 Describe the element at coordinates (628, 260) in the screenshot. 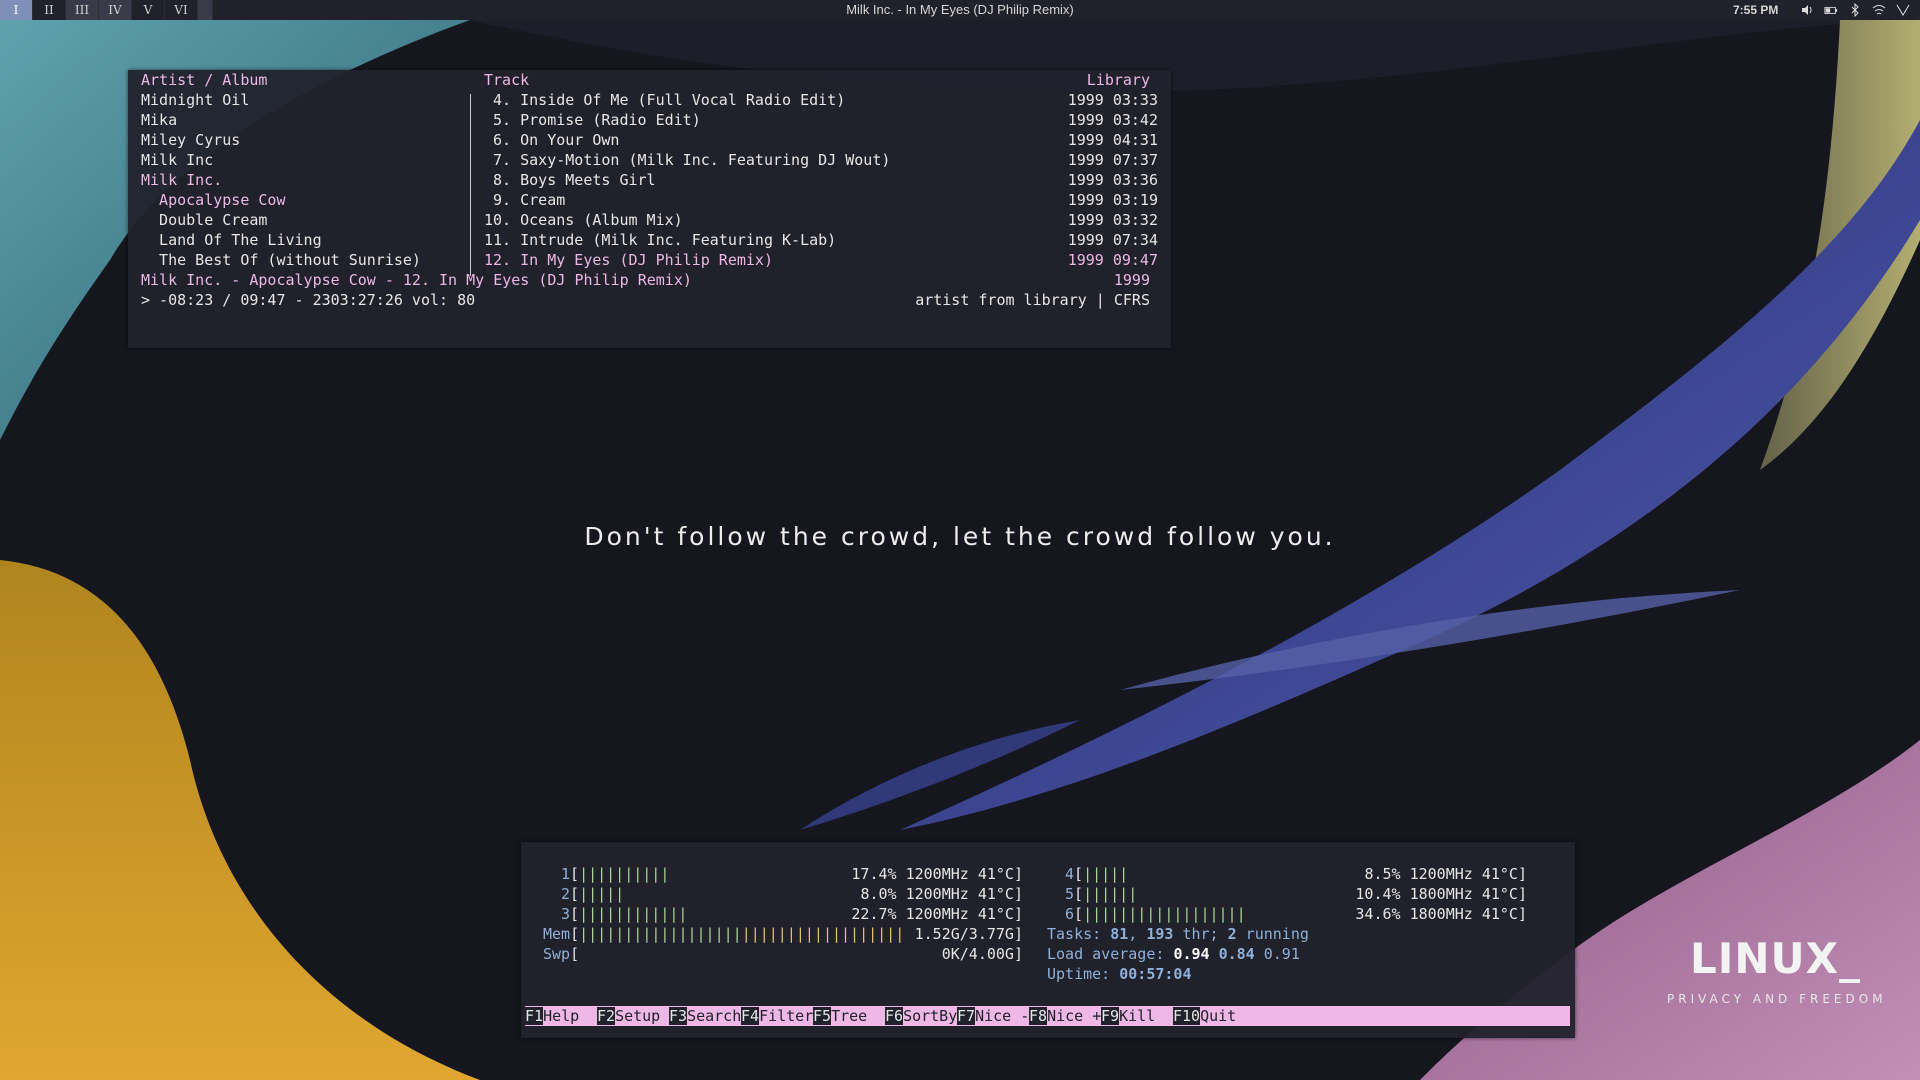

I see `track-title: 12. In My Eyes (DJ Philip Remix)` at that location.